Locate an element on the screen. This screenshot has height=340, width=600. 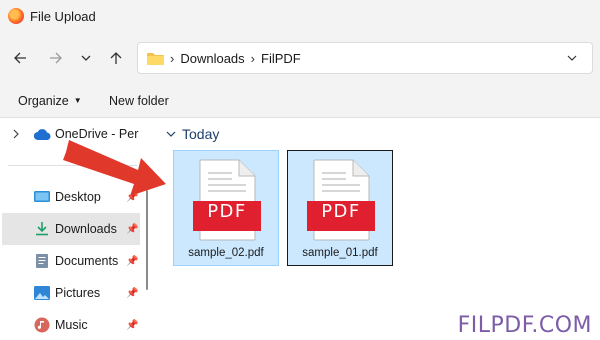
arrow-up-icon is located at coordinates (116, 58).